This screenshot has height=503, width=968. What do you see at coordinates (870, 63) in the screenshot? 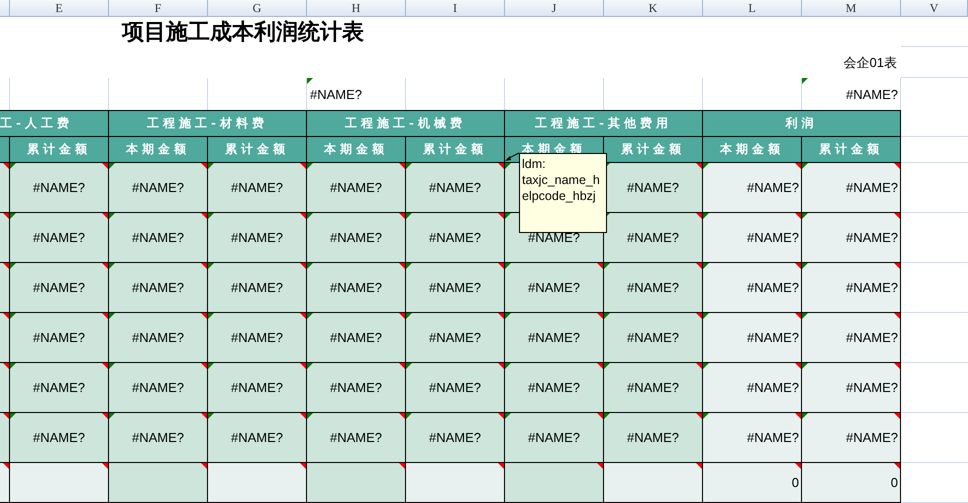
I see `form-code: 会企01表` at bounding box center [870, 63].